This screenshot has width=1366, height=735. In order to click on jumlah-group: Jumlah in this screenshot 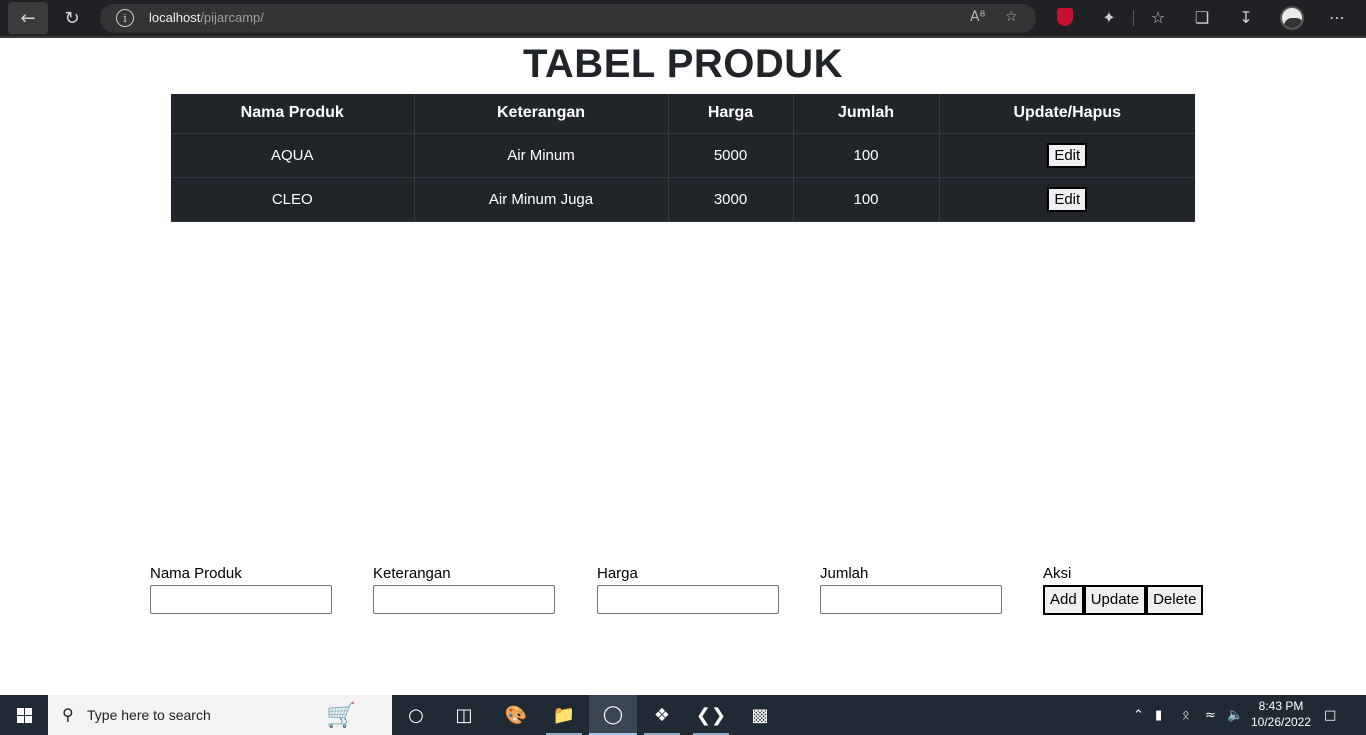, I will do `click(911, 589)`.